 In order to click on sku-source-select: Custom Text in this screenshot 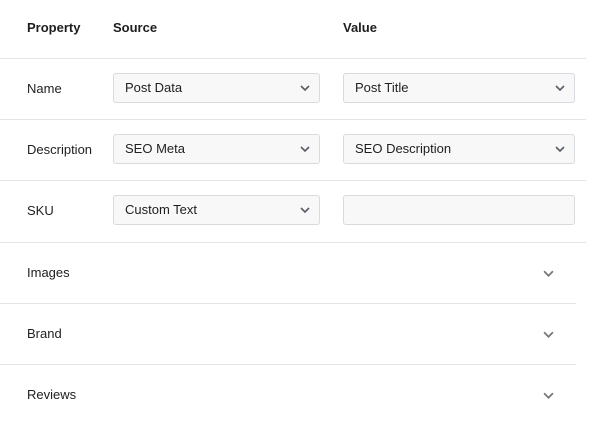, I will do `click(216, 210)`.